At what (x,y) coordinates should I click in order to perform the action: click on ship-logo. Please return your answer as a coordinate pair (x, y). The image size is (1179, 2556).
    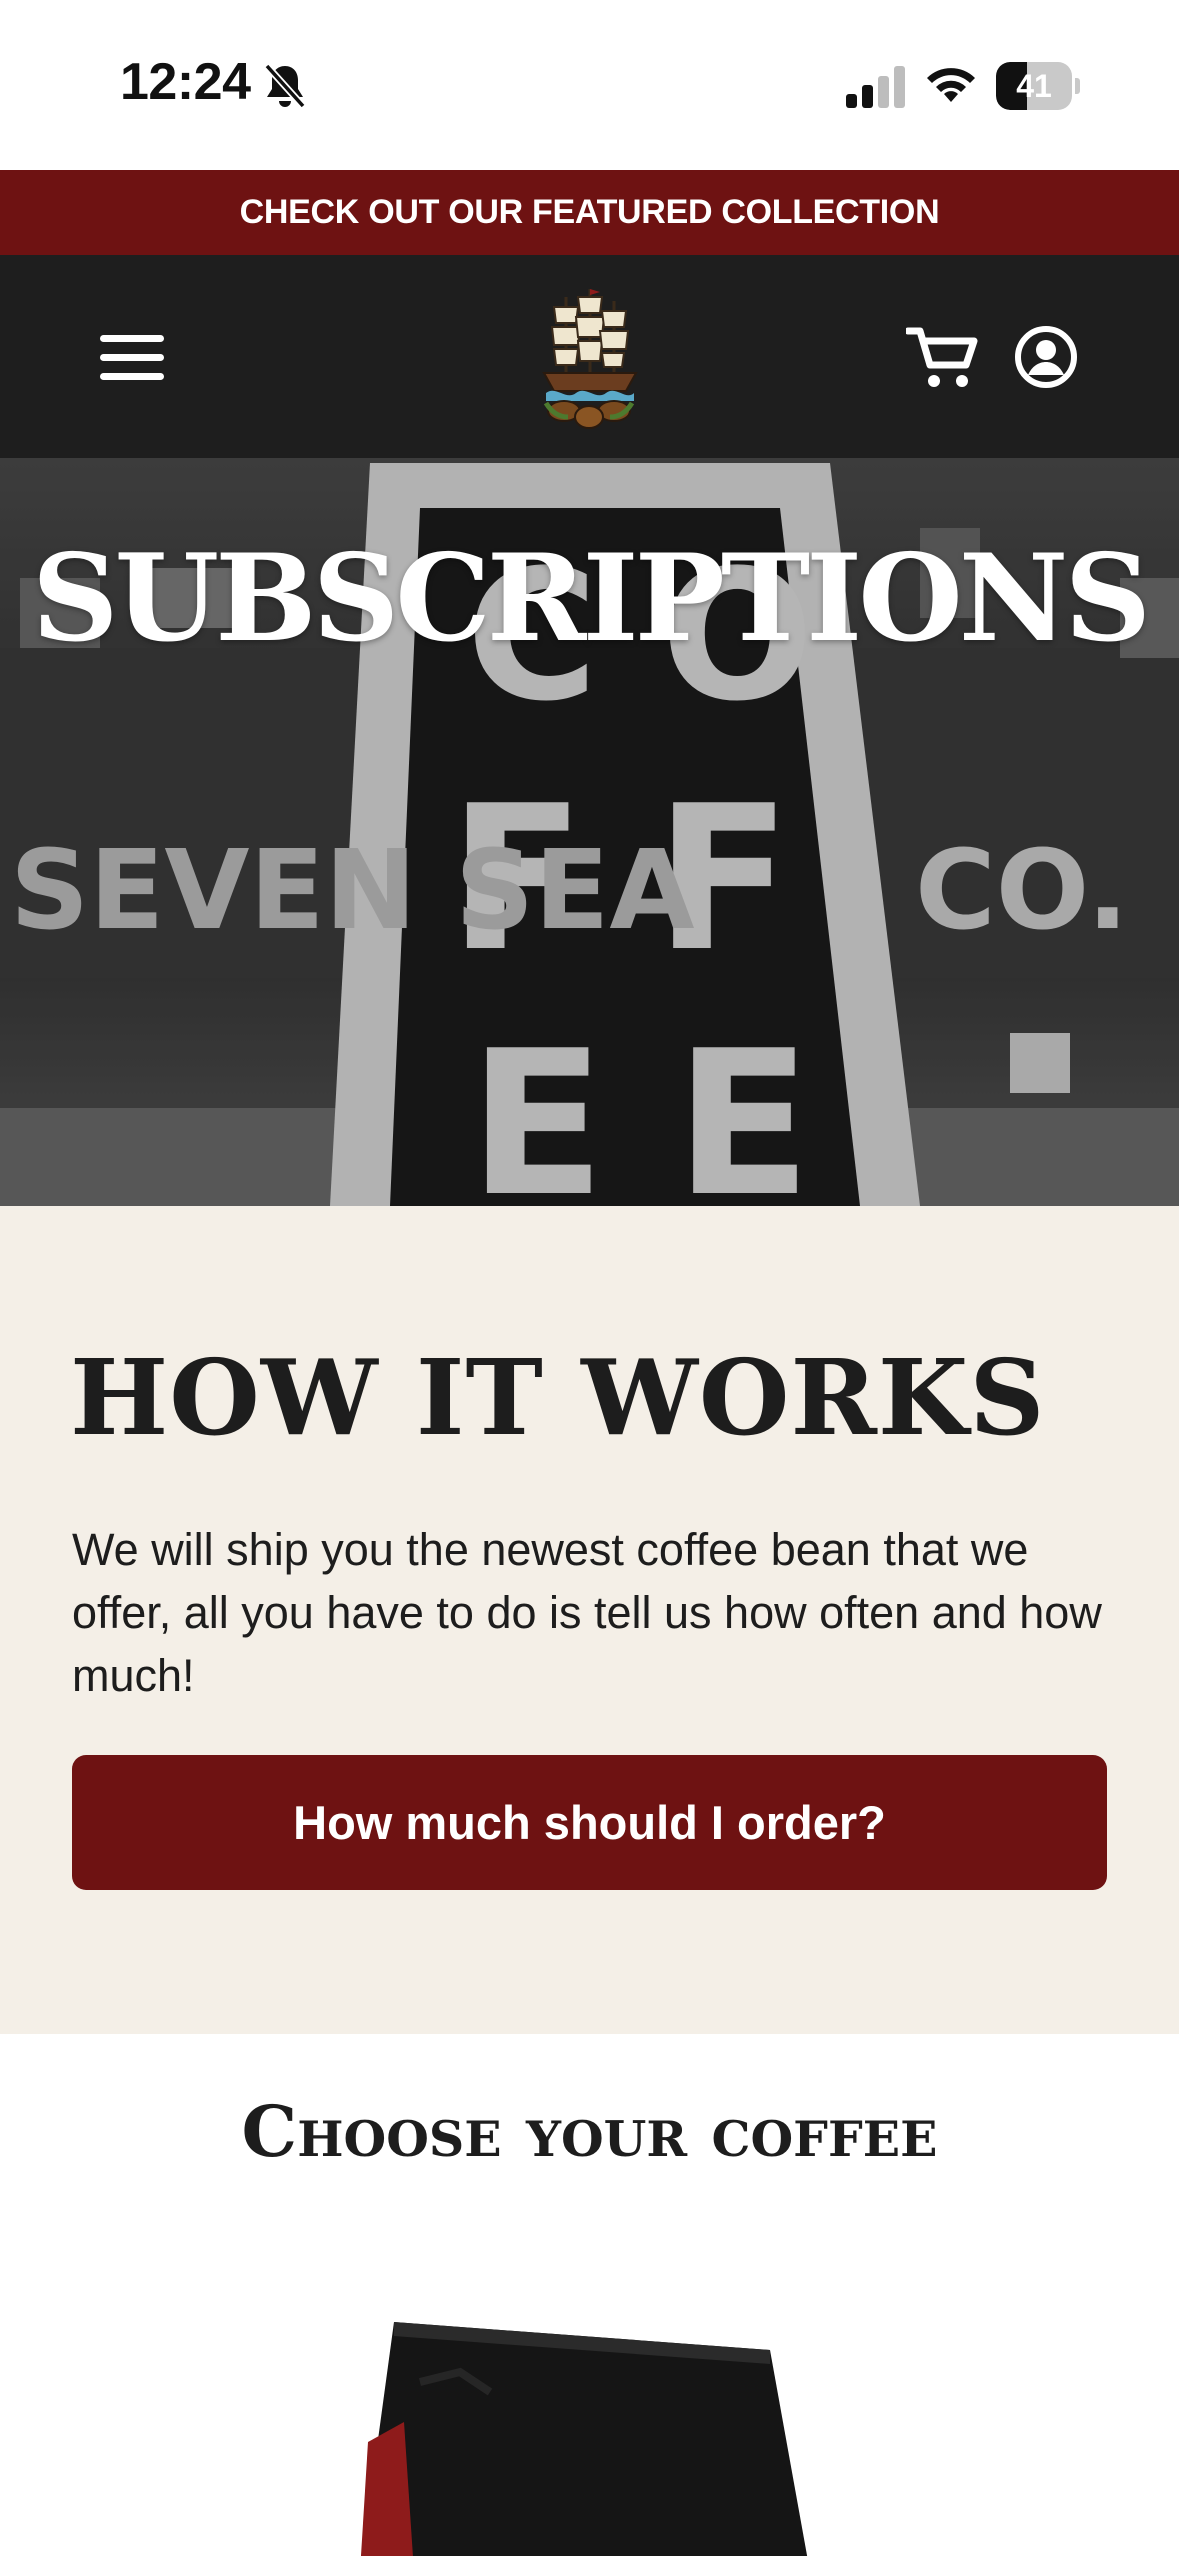
    Looking at the image, I should click on (589, 358).